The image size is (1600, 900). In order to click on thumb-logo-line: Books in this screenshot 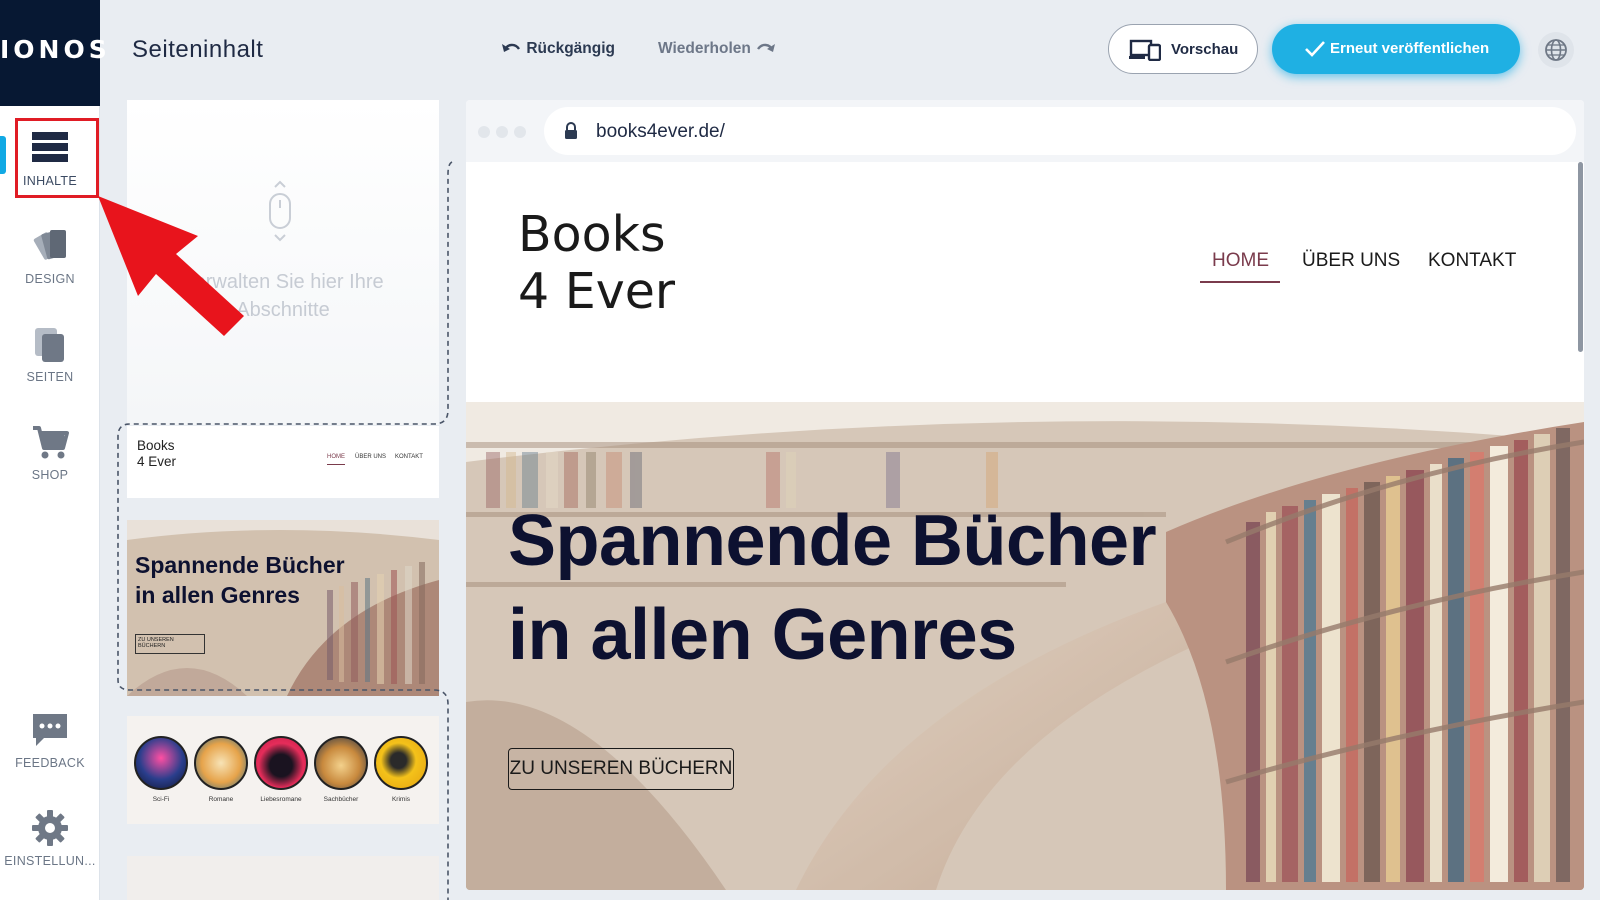, I will do `click(156, 445)`.